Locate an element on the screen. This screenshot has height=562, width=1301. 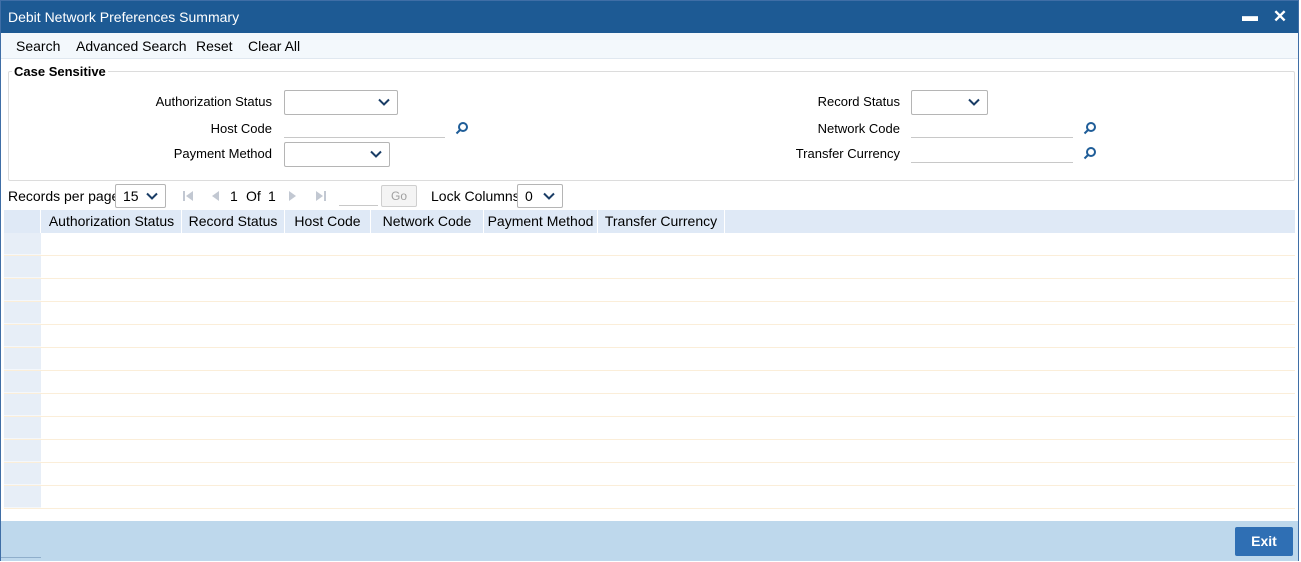
network-code-label: Network Code is located at coordinates (858, 128).